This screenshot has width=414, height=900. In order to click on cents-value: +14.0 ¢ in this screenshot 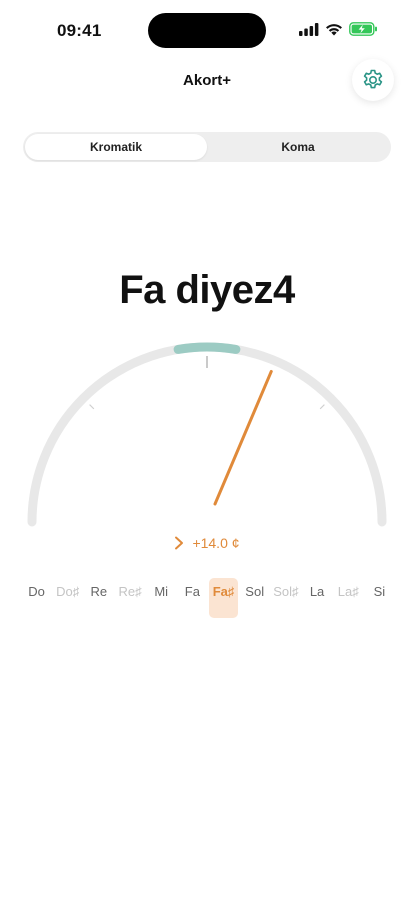, I will do `click(216, 543)`.